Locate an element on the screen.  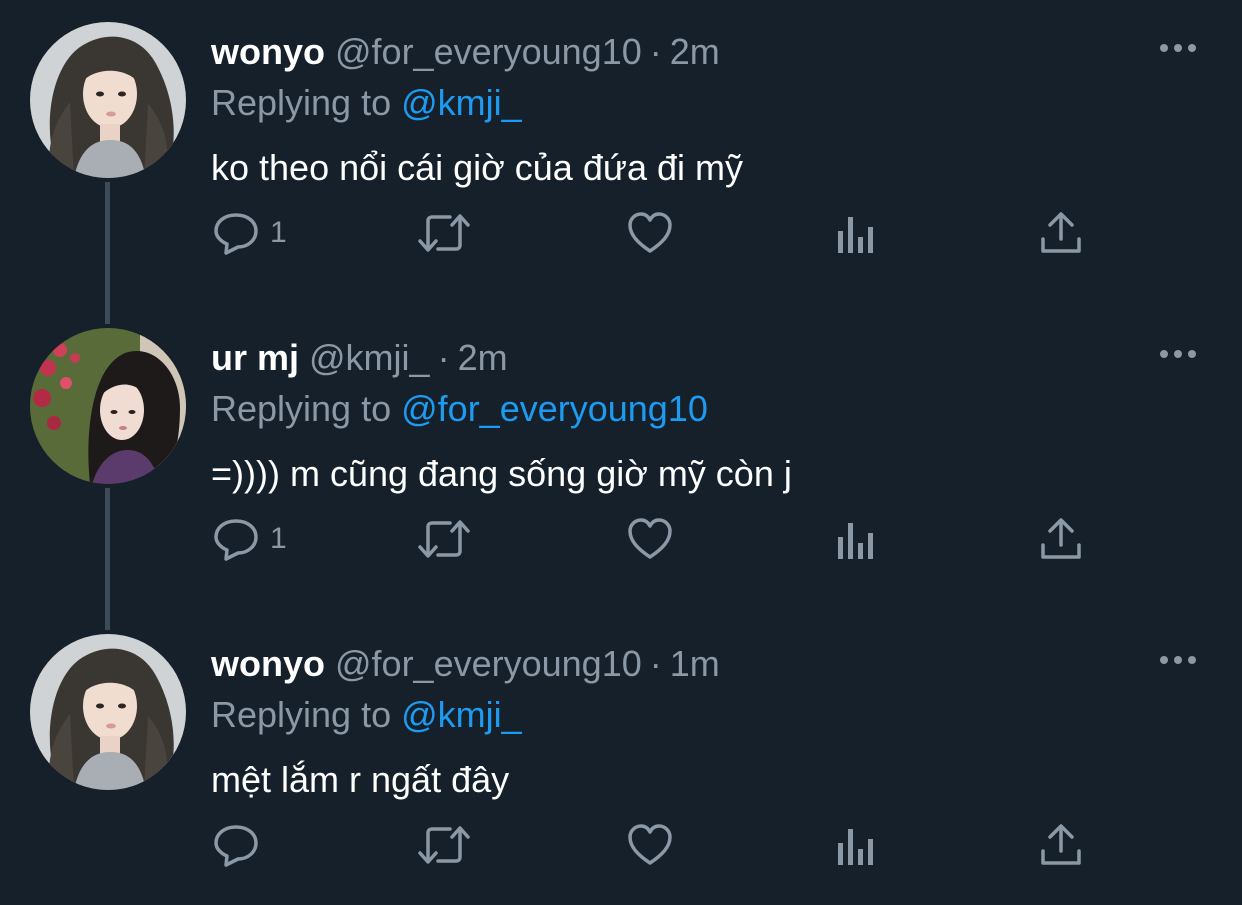
tweet-text: ko theo nổi cái giờ của đứa đi mỹ is located at coordinates (477, 167).